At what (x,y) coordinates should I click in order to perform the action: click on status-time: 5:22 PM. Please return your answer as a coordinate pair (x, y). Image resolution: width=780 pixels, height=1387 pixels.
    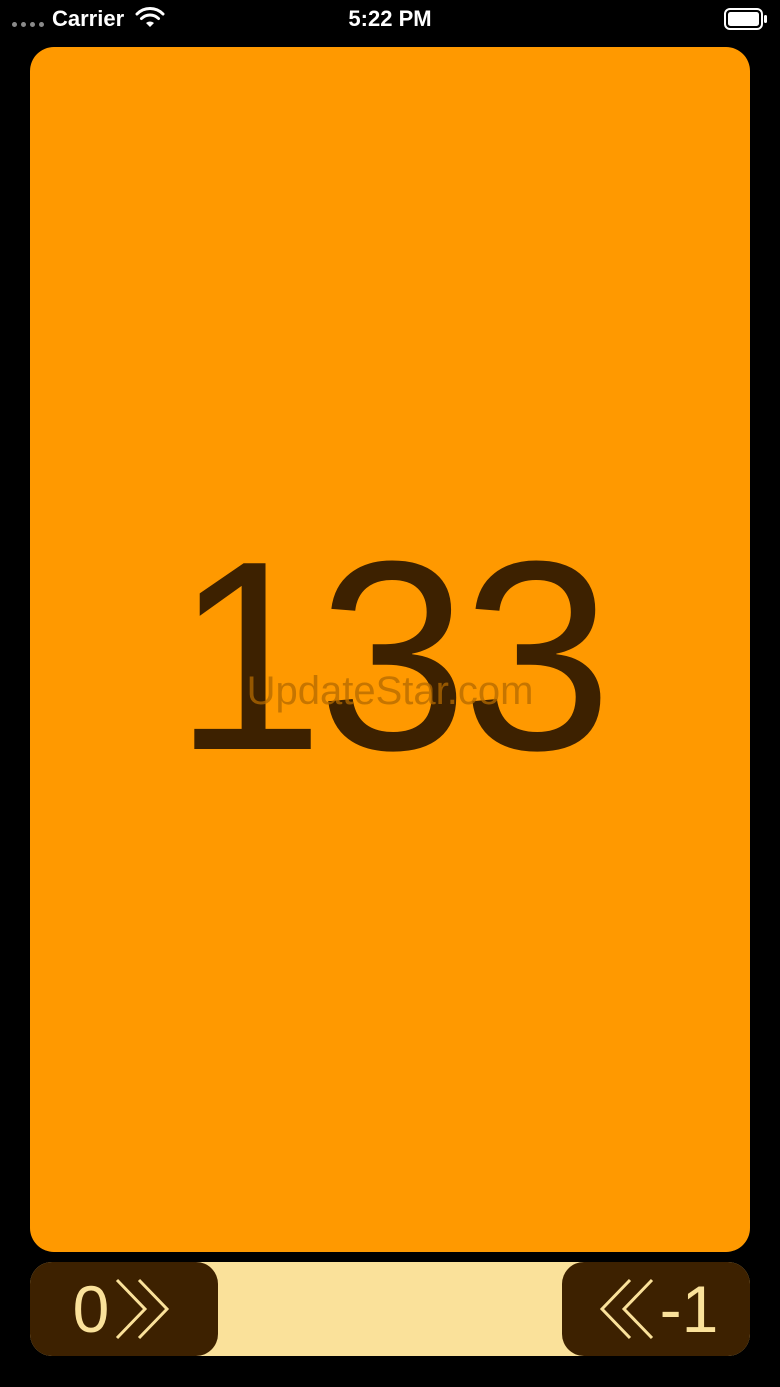
    Looking at the image, I should click on (390, 18).